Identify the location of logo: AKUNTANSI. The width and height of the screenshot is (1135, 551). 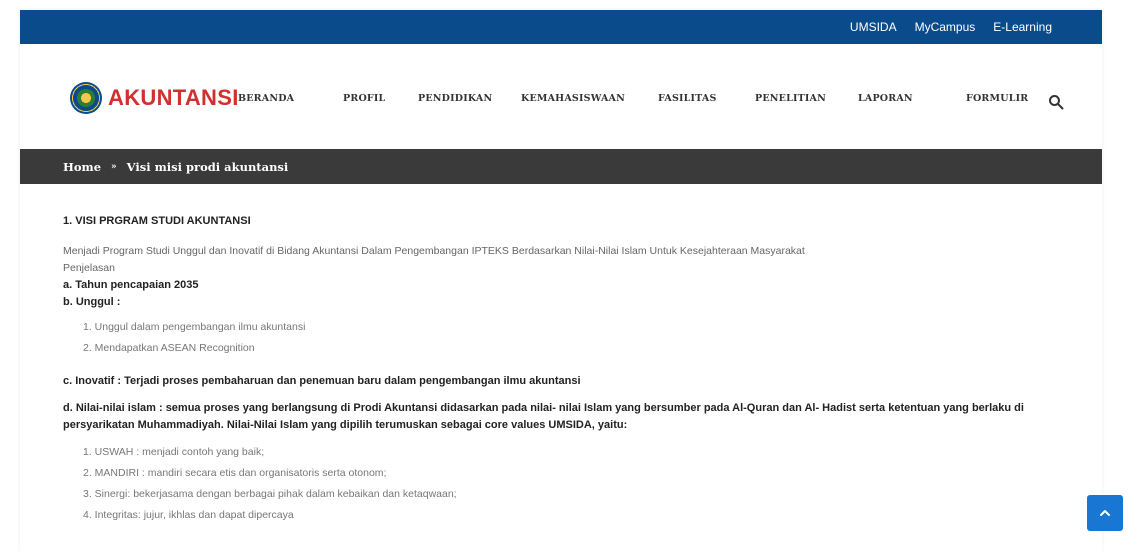
(154, 98).